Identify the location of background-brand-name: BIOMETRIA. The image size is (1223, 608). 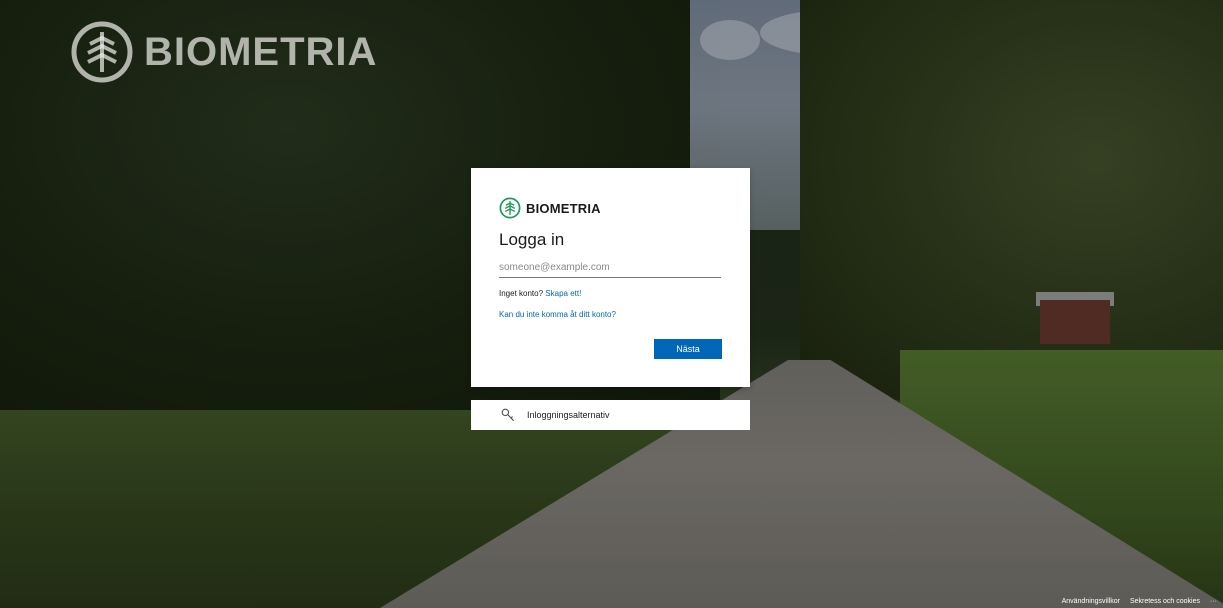
(261, 51).